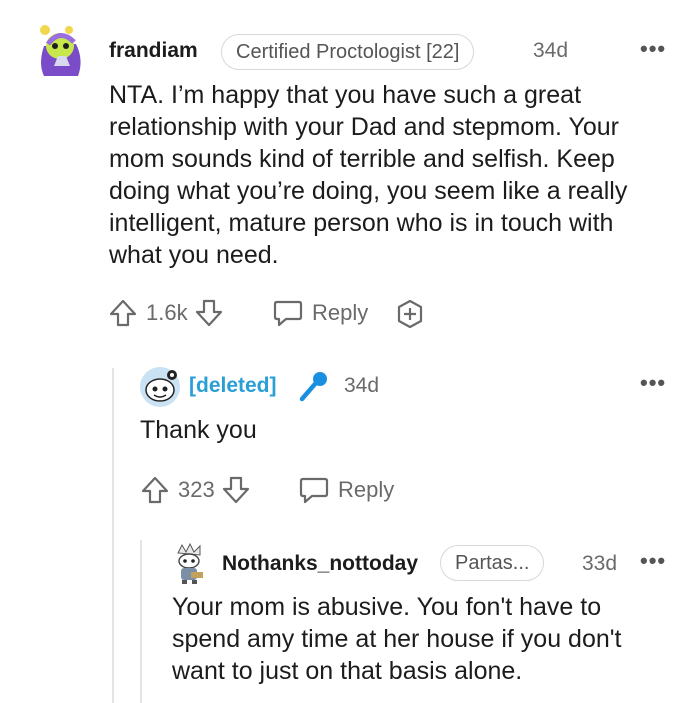  I want to click on comment-username: frandiam, so click(153, 51).